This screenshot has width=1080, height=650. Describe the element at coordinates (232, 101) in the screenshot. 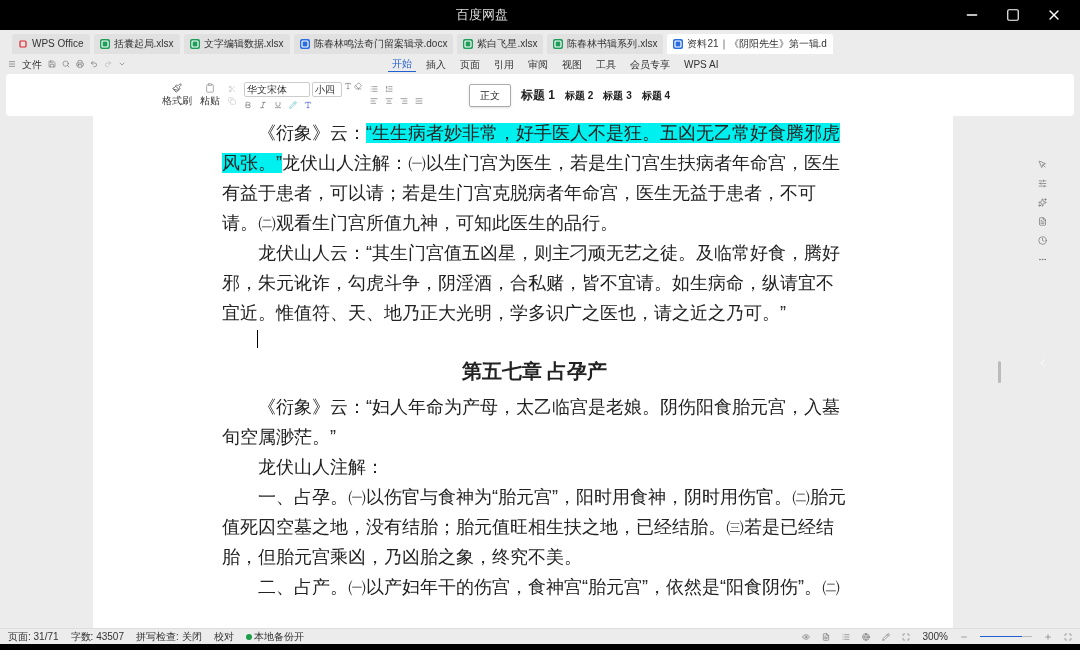

I see `copy-icon` at that location.